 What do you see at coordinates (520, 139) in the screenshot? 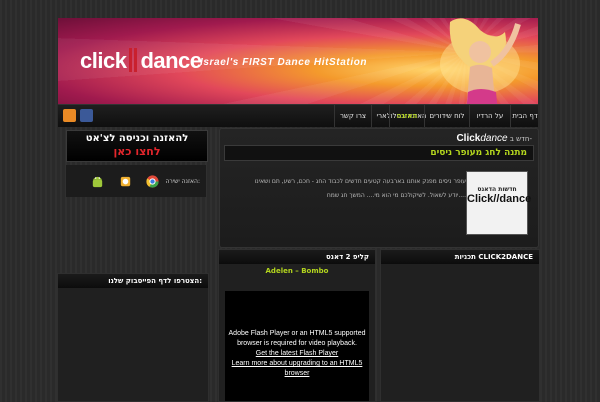
I see `news-label-prefix: חדש ב-` at bounding box center [520, 139].